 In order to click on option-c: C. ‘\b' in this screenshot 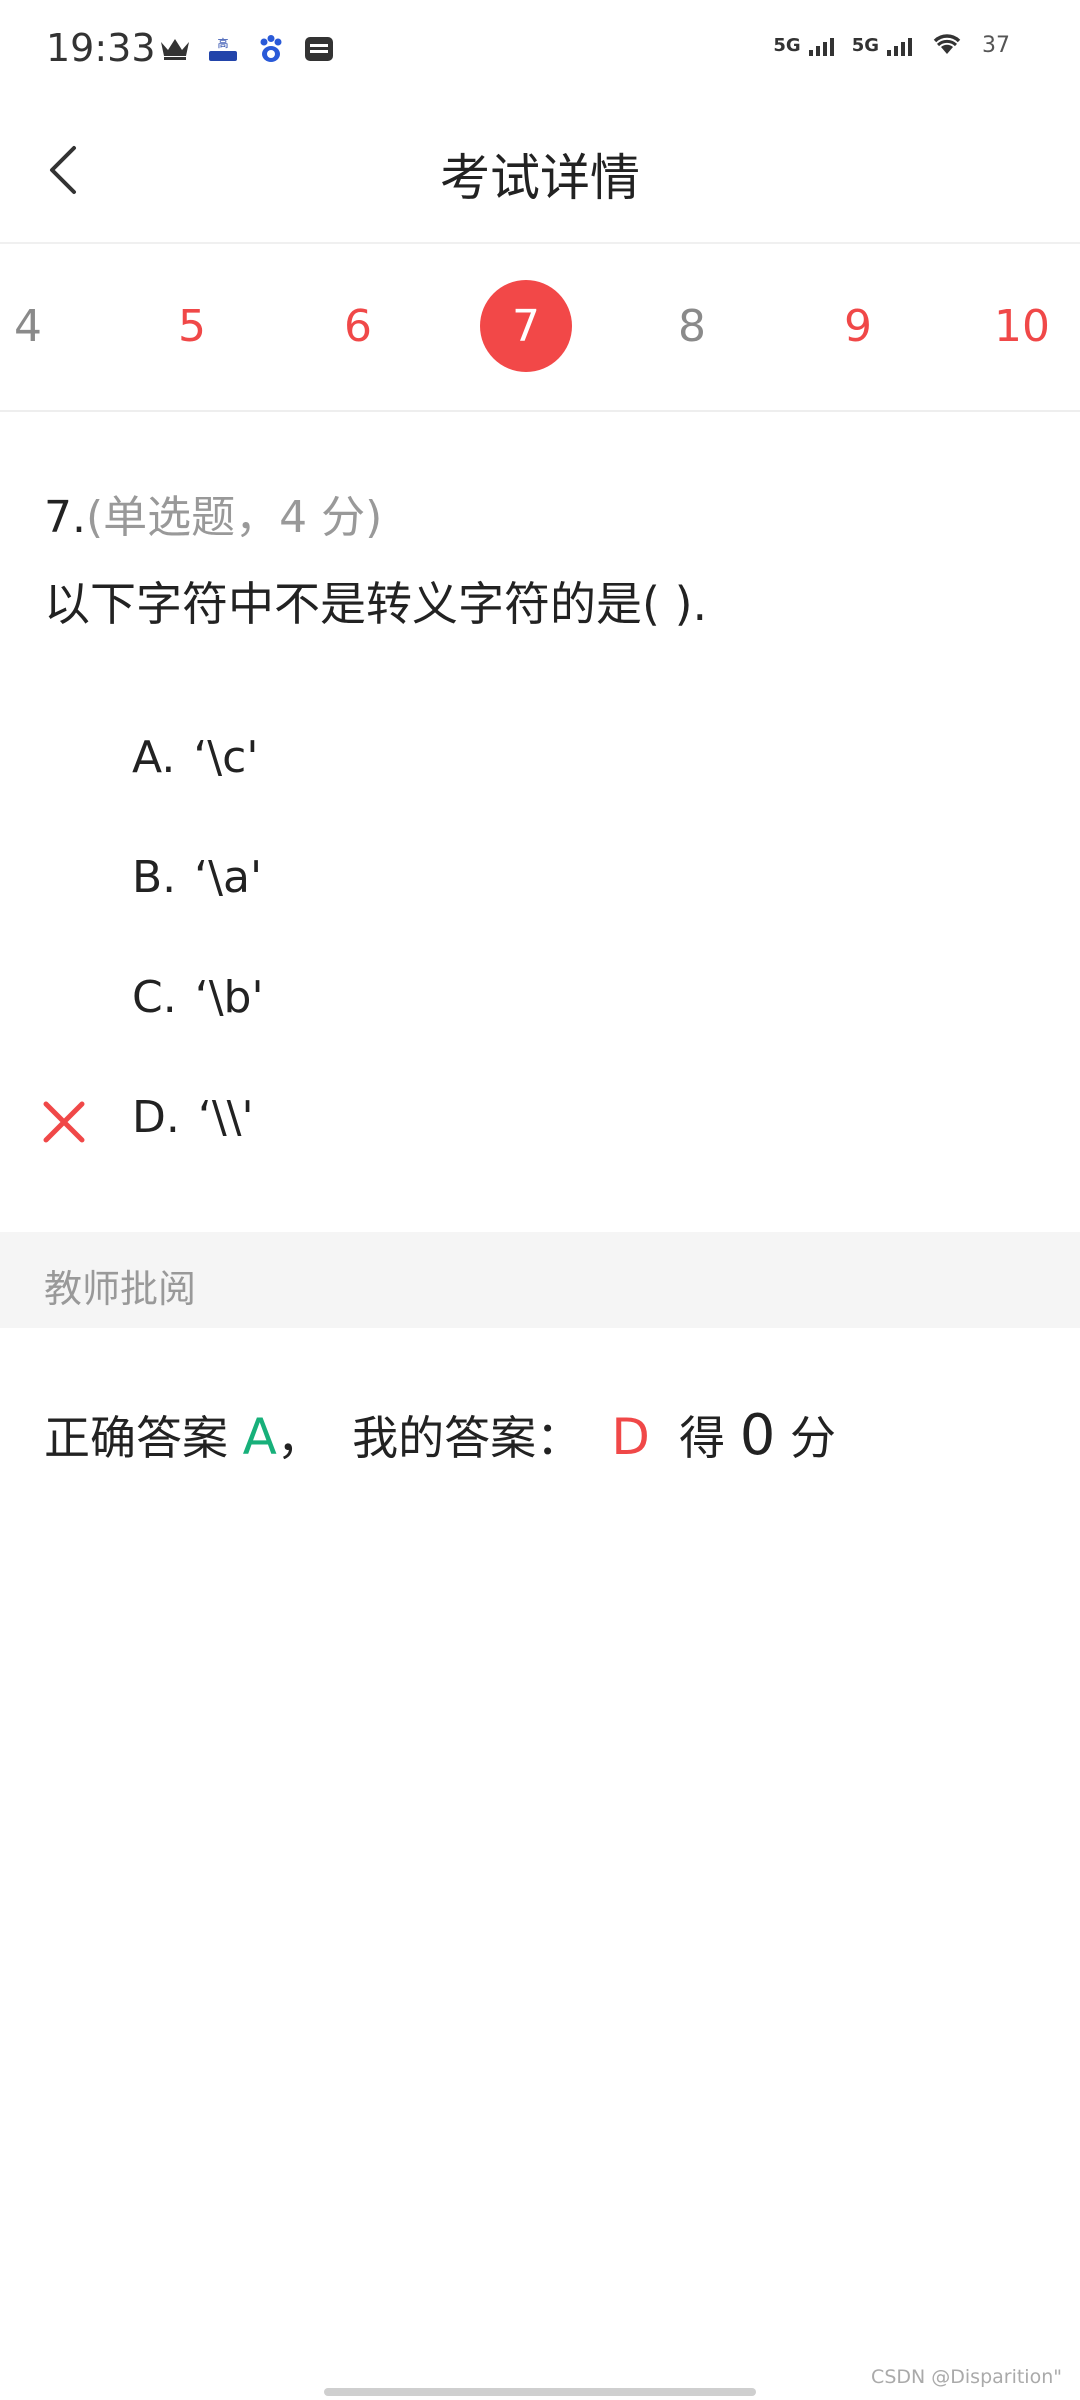, I will do `click(540, 1002)`.